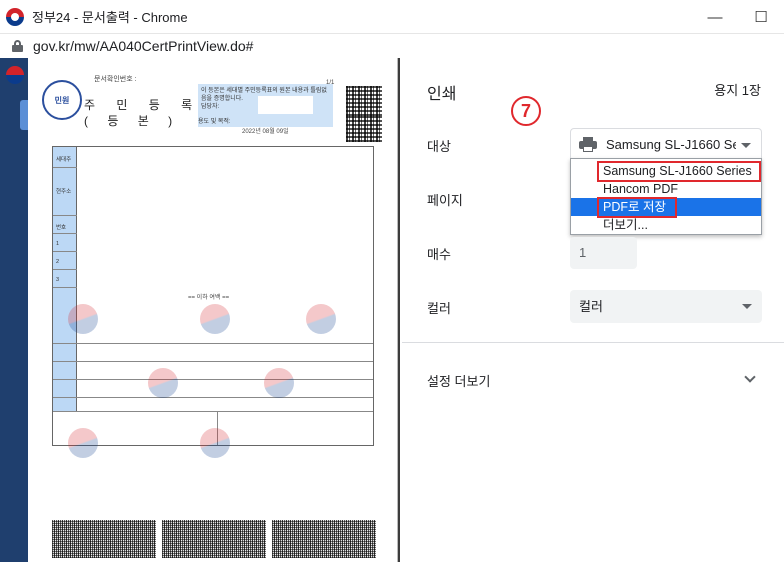  Describe the element at coordinates (58, 280) in the screenshot. I see `row-label-3: 3` at that location.